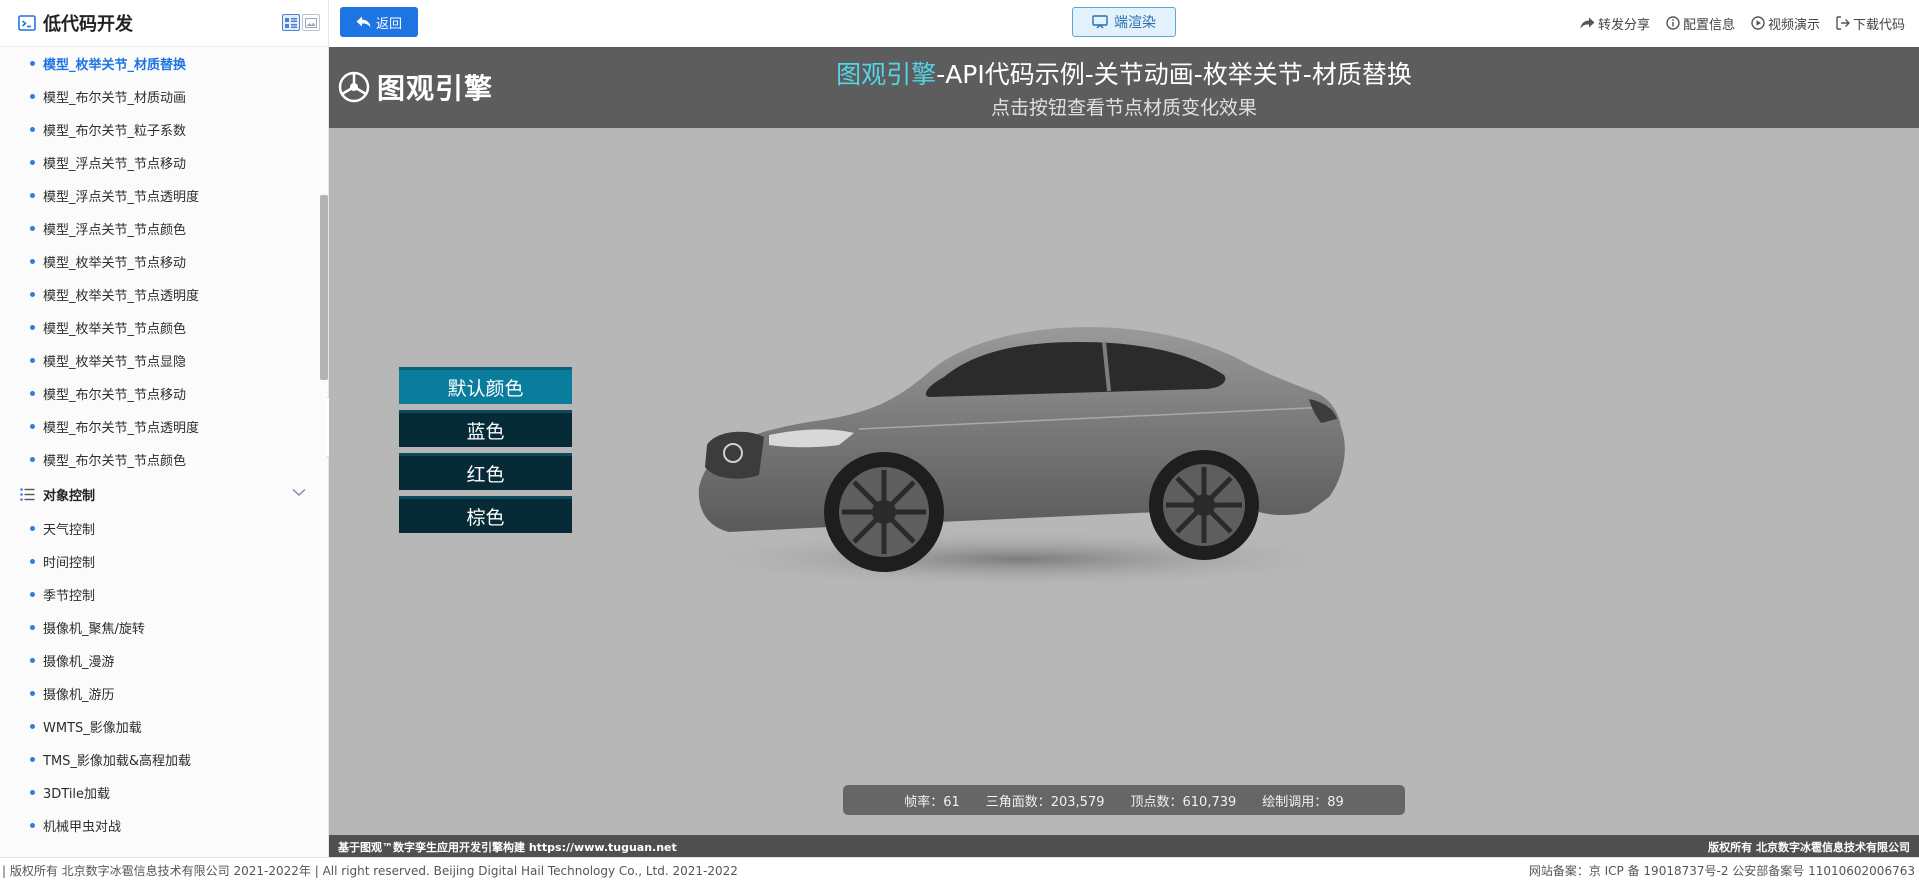  I want to click on nav-item-enum-joint-move: 模型_枚举关节_节点移动, so click(164, 261).